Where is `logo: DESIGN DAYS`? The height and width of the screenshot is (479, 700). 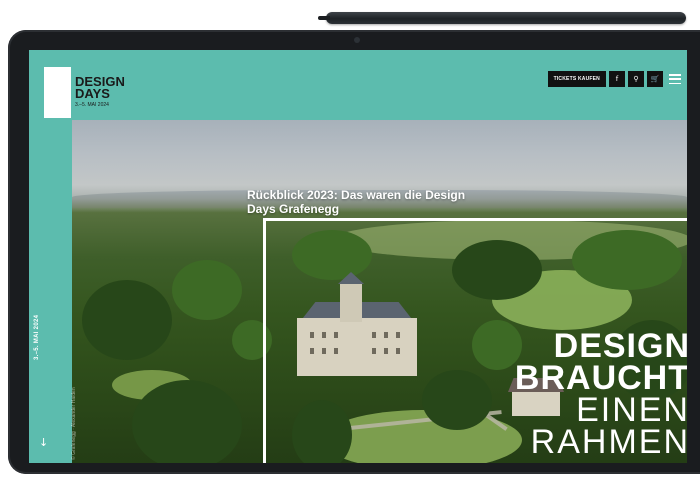 logo: DESIGN DAYS is located at coordinates (100, 88).